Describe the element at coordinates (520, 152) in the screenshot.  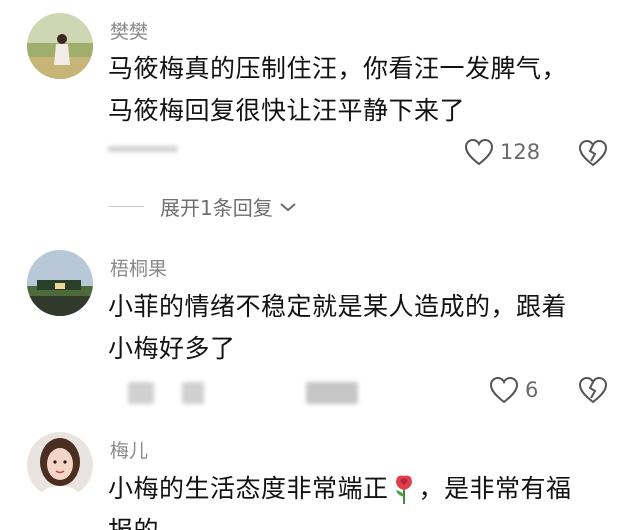
I see `like-count: 128` at that location.